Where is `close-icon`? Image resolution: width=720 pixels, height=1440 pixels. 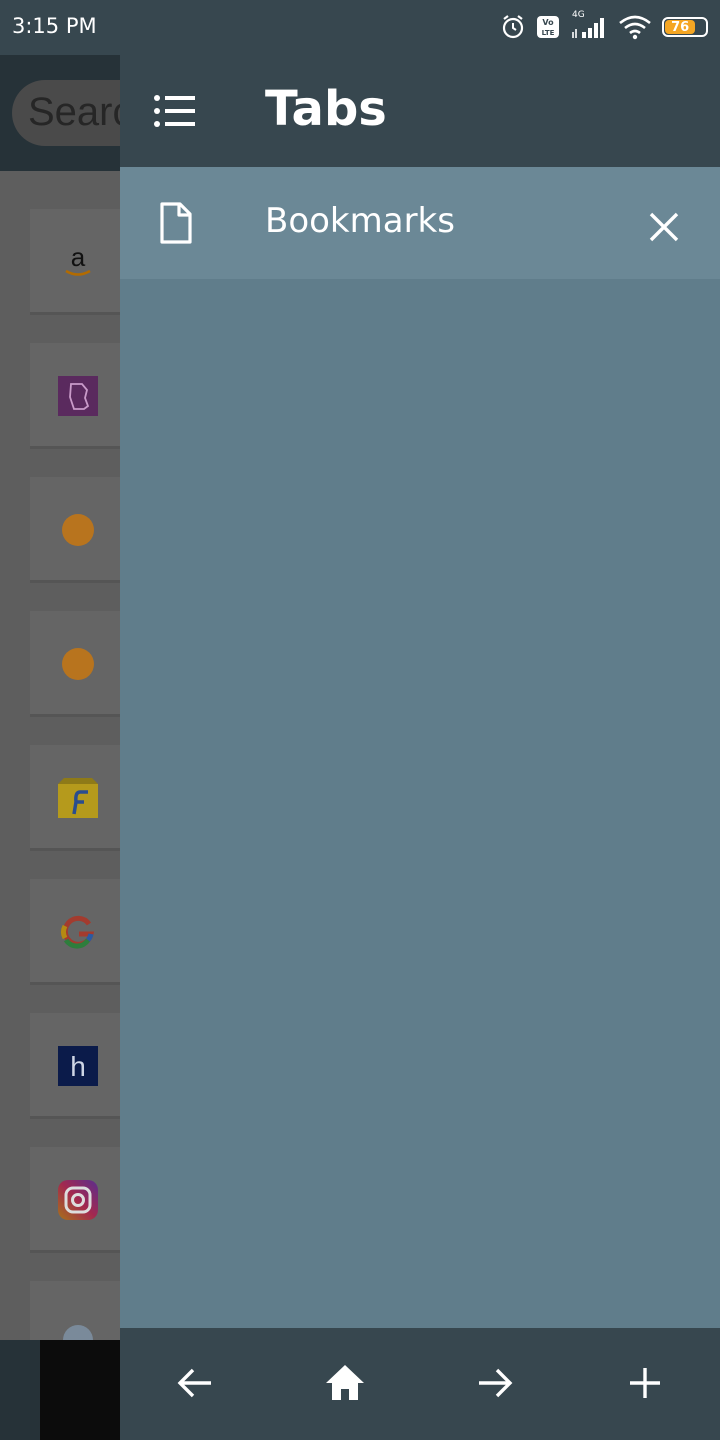
close-icon is located at coordinates (664, 227).